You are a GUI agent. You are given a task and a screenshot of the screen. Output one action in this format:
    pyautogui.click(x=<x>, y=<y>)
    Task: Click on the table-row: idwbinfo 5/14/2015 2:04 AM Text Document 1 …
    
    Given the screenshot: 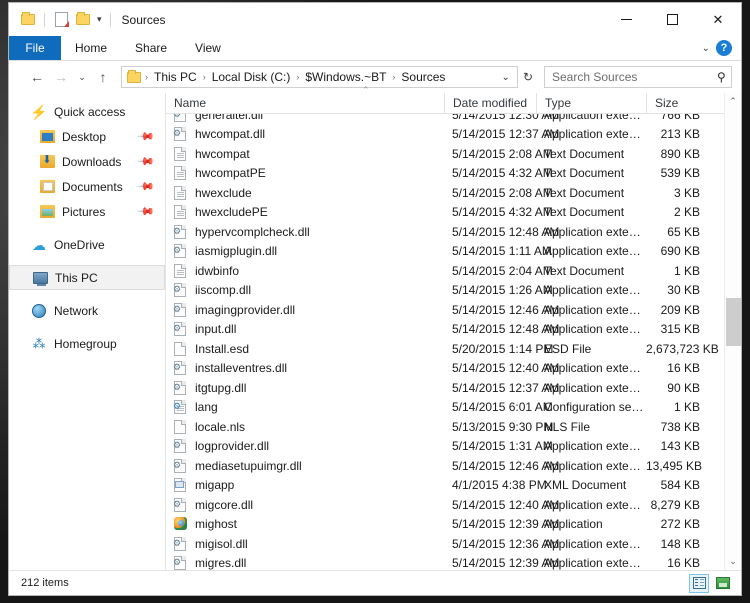 What is the action you would take?
    pyautogui.click(x=453, y=271)
    